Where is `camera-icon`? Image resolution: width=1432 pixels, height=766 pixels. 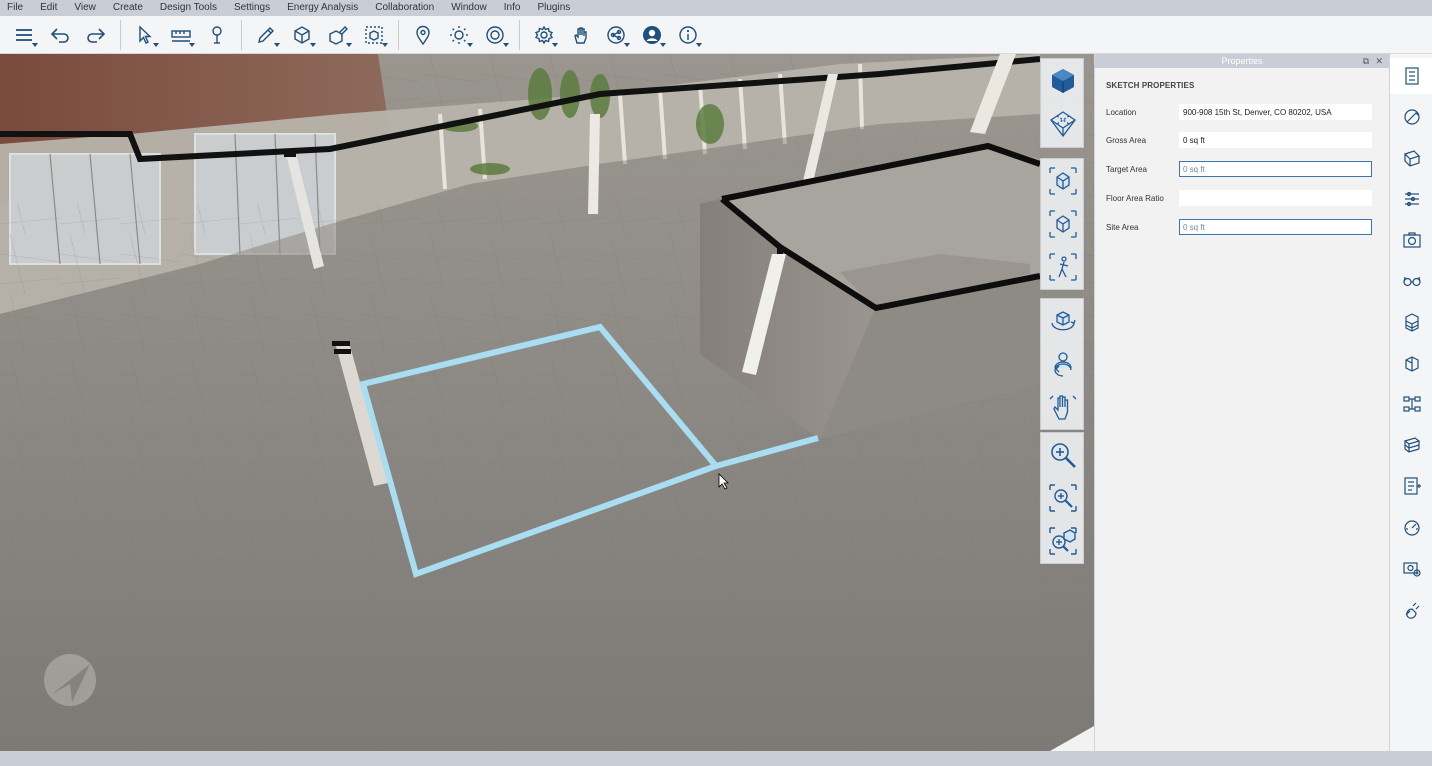 camera-icon is located at coordinates (1411, 240).